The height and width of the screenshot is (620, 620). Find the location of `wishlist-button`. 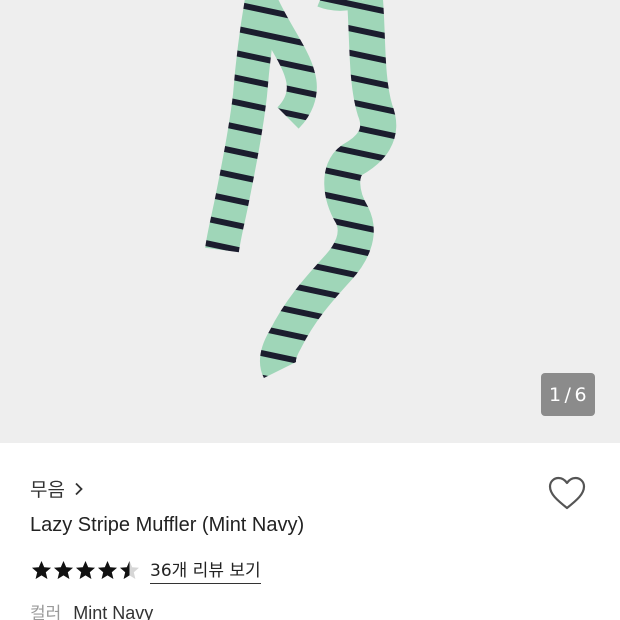

wishlist-button is located at coordinates (567, 494).